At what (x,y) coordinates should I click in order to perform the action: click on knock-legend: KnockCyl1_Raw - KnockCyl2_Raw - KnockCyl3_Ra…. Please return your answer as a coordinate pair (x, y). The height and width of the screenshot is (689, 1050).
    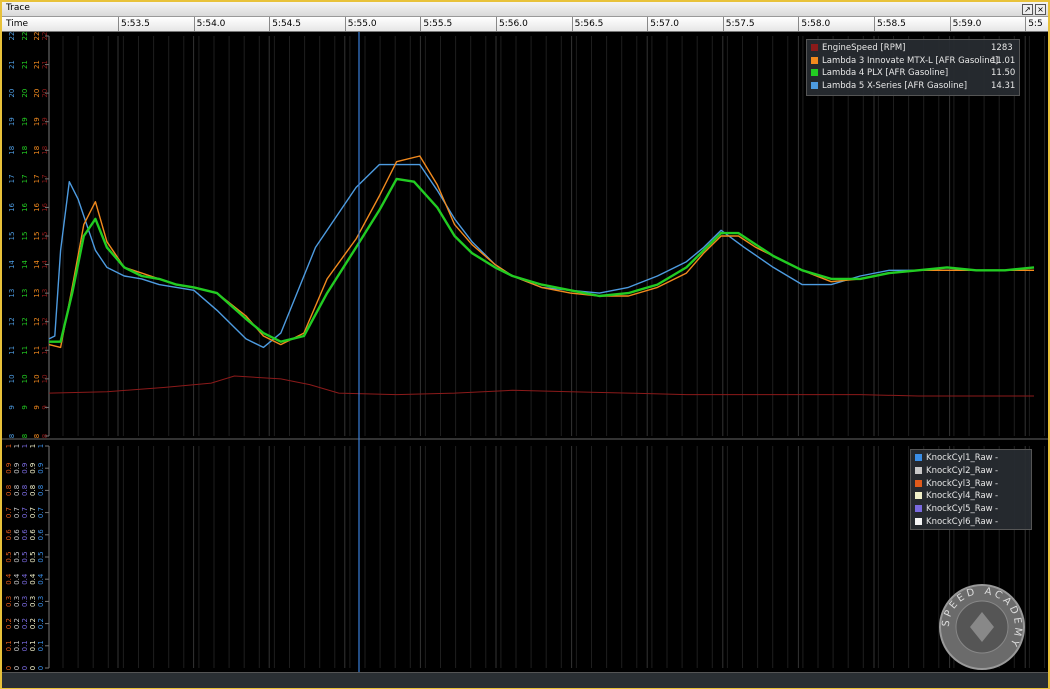
    Looking at the image, I should click on (971, 489).